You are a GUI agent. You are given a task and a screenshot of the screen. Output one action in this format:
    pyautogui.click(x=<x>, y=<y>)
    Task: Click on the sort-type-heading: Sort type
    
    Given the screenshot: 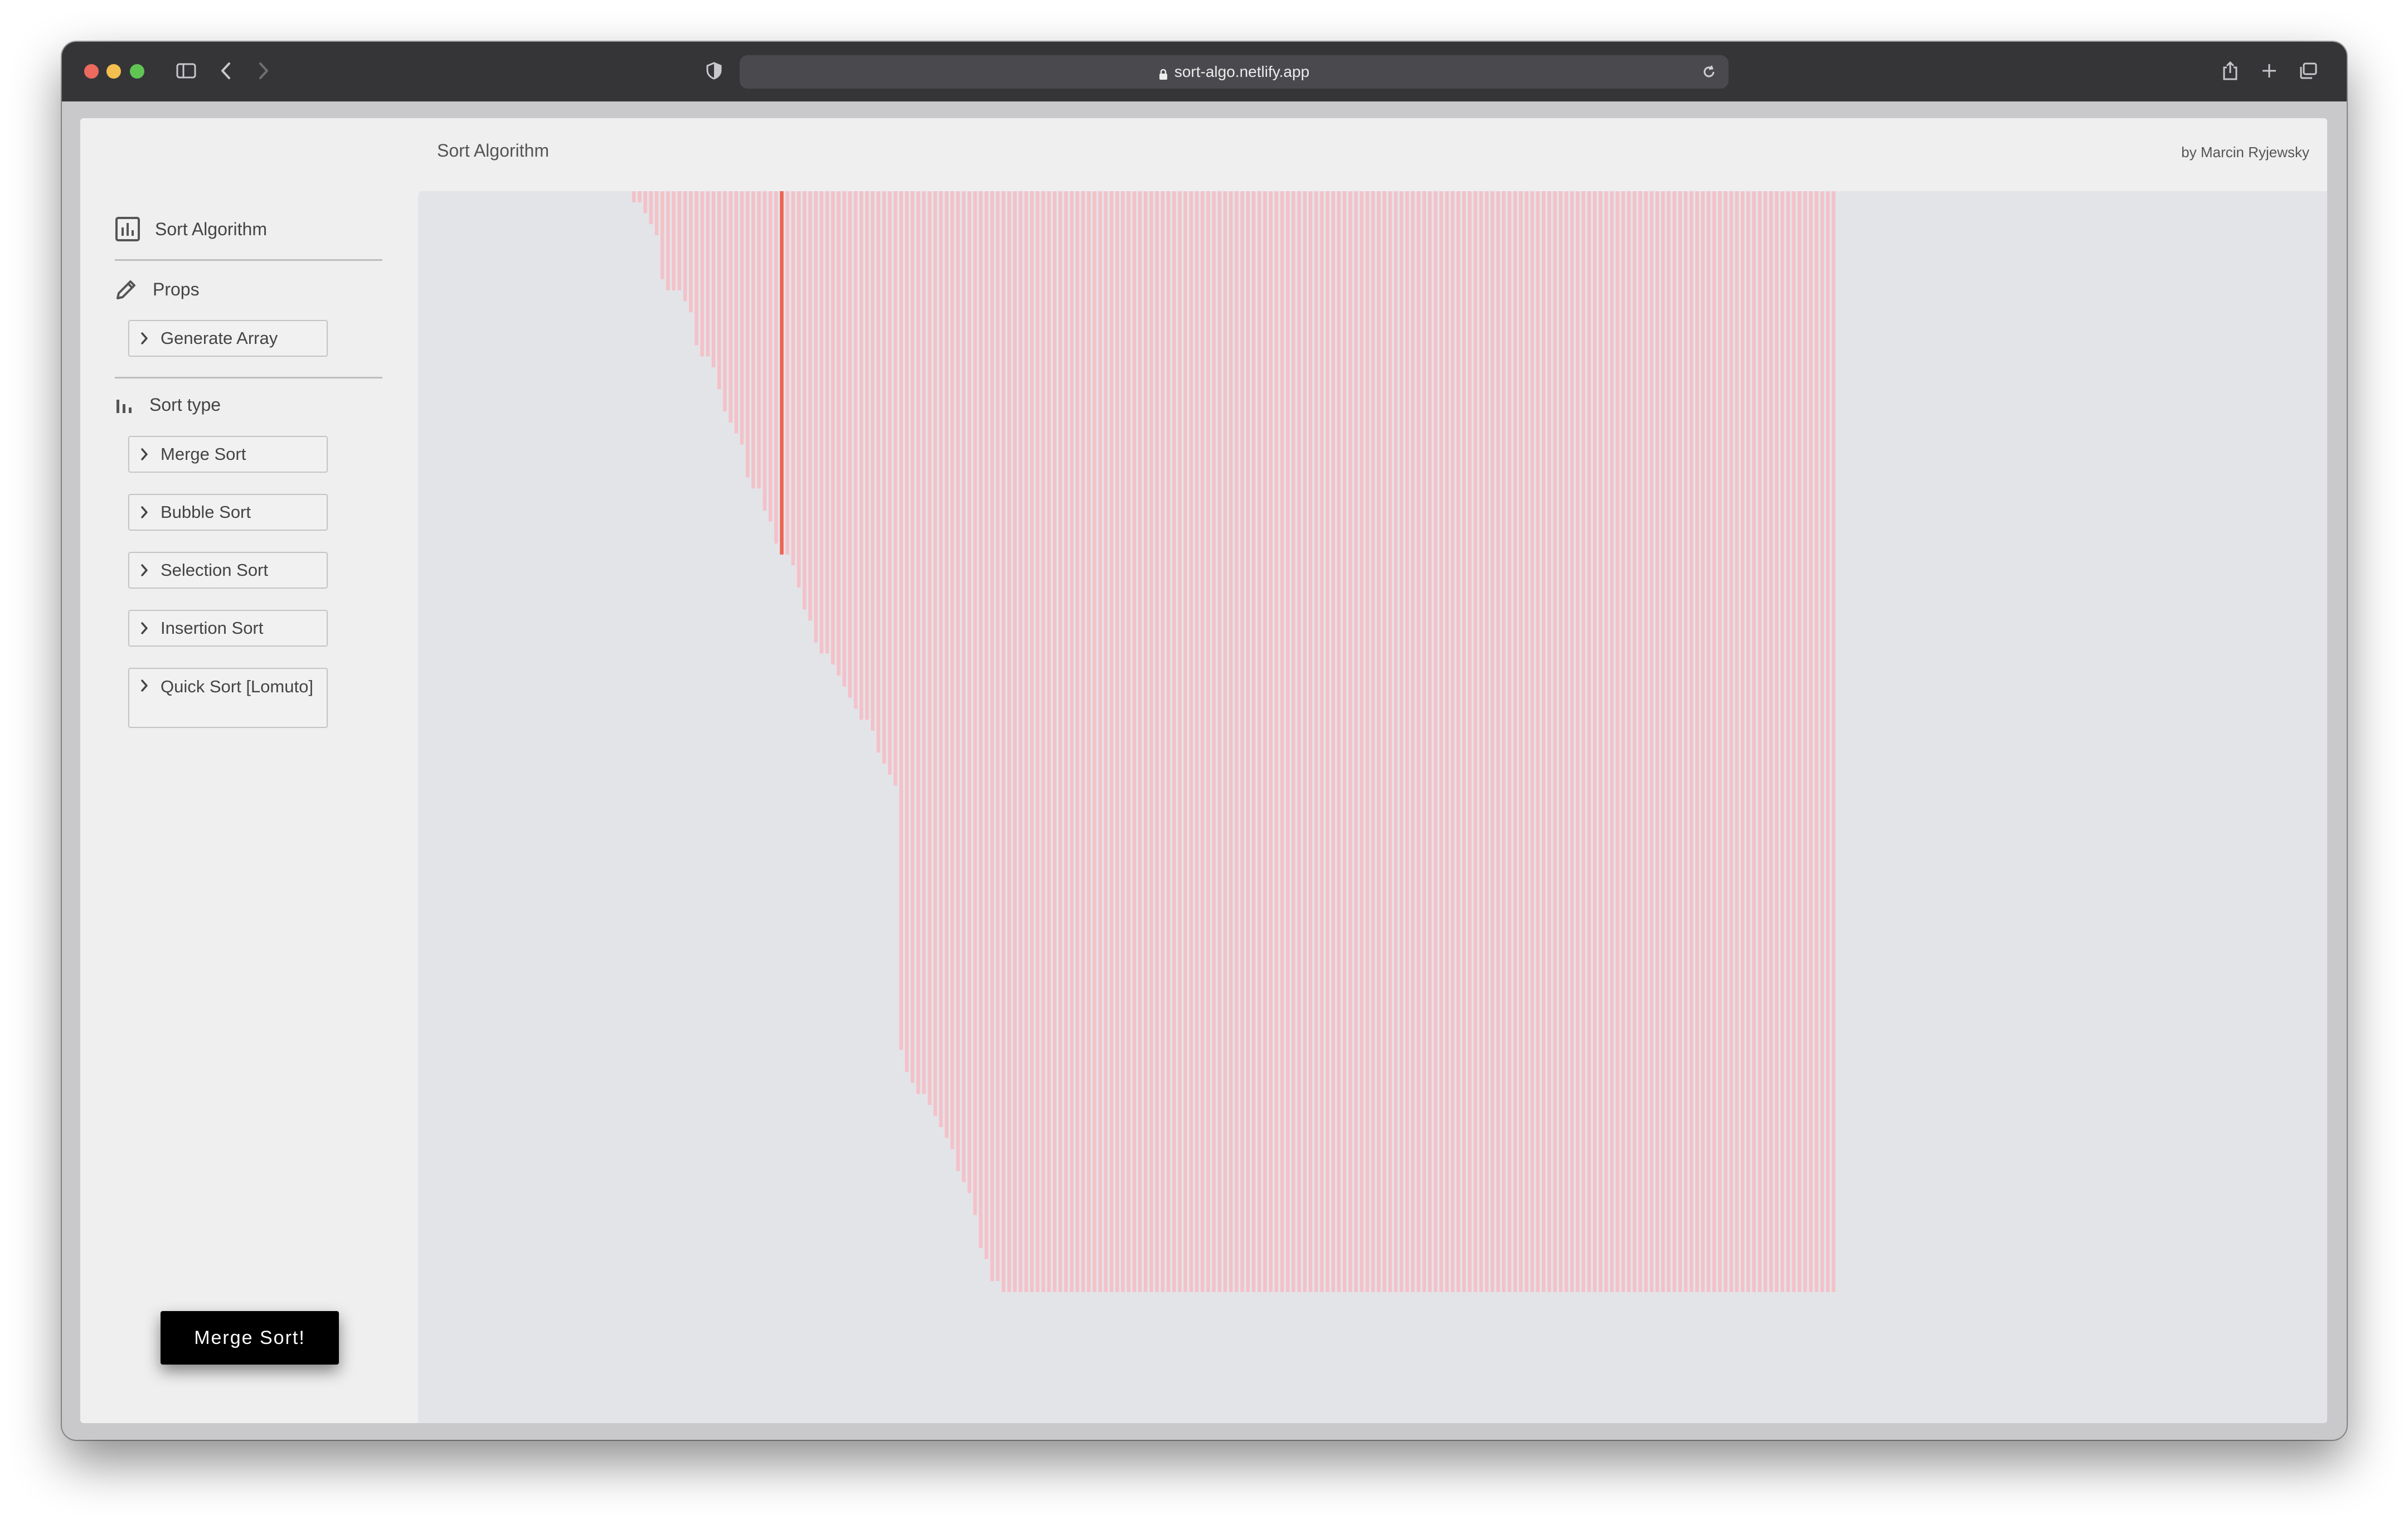 What is the action you would take?
    pyautogui.click(x=168, y=405)
    